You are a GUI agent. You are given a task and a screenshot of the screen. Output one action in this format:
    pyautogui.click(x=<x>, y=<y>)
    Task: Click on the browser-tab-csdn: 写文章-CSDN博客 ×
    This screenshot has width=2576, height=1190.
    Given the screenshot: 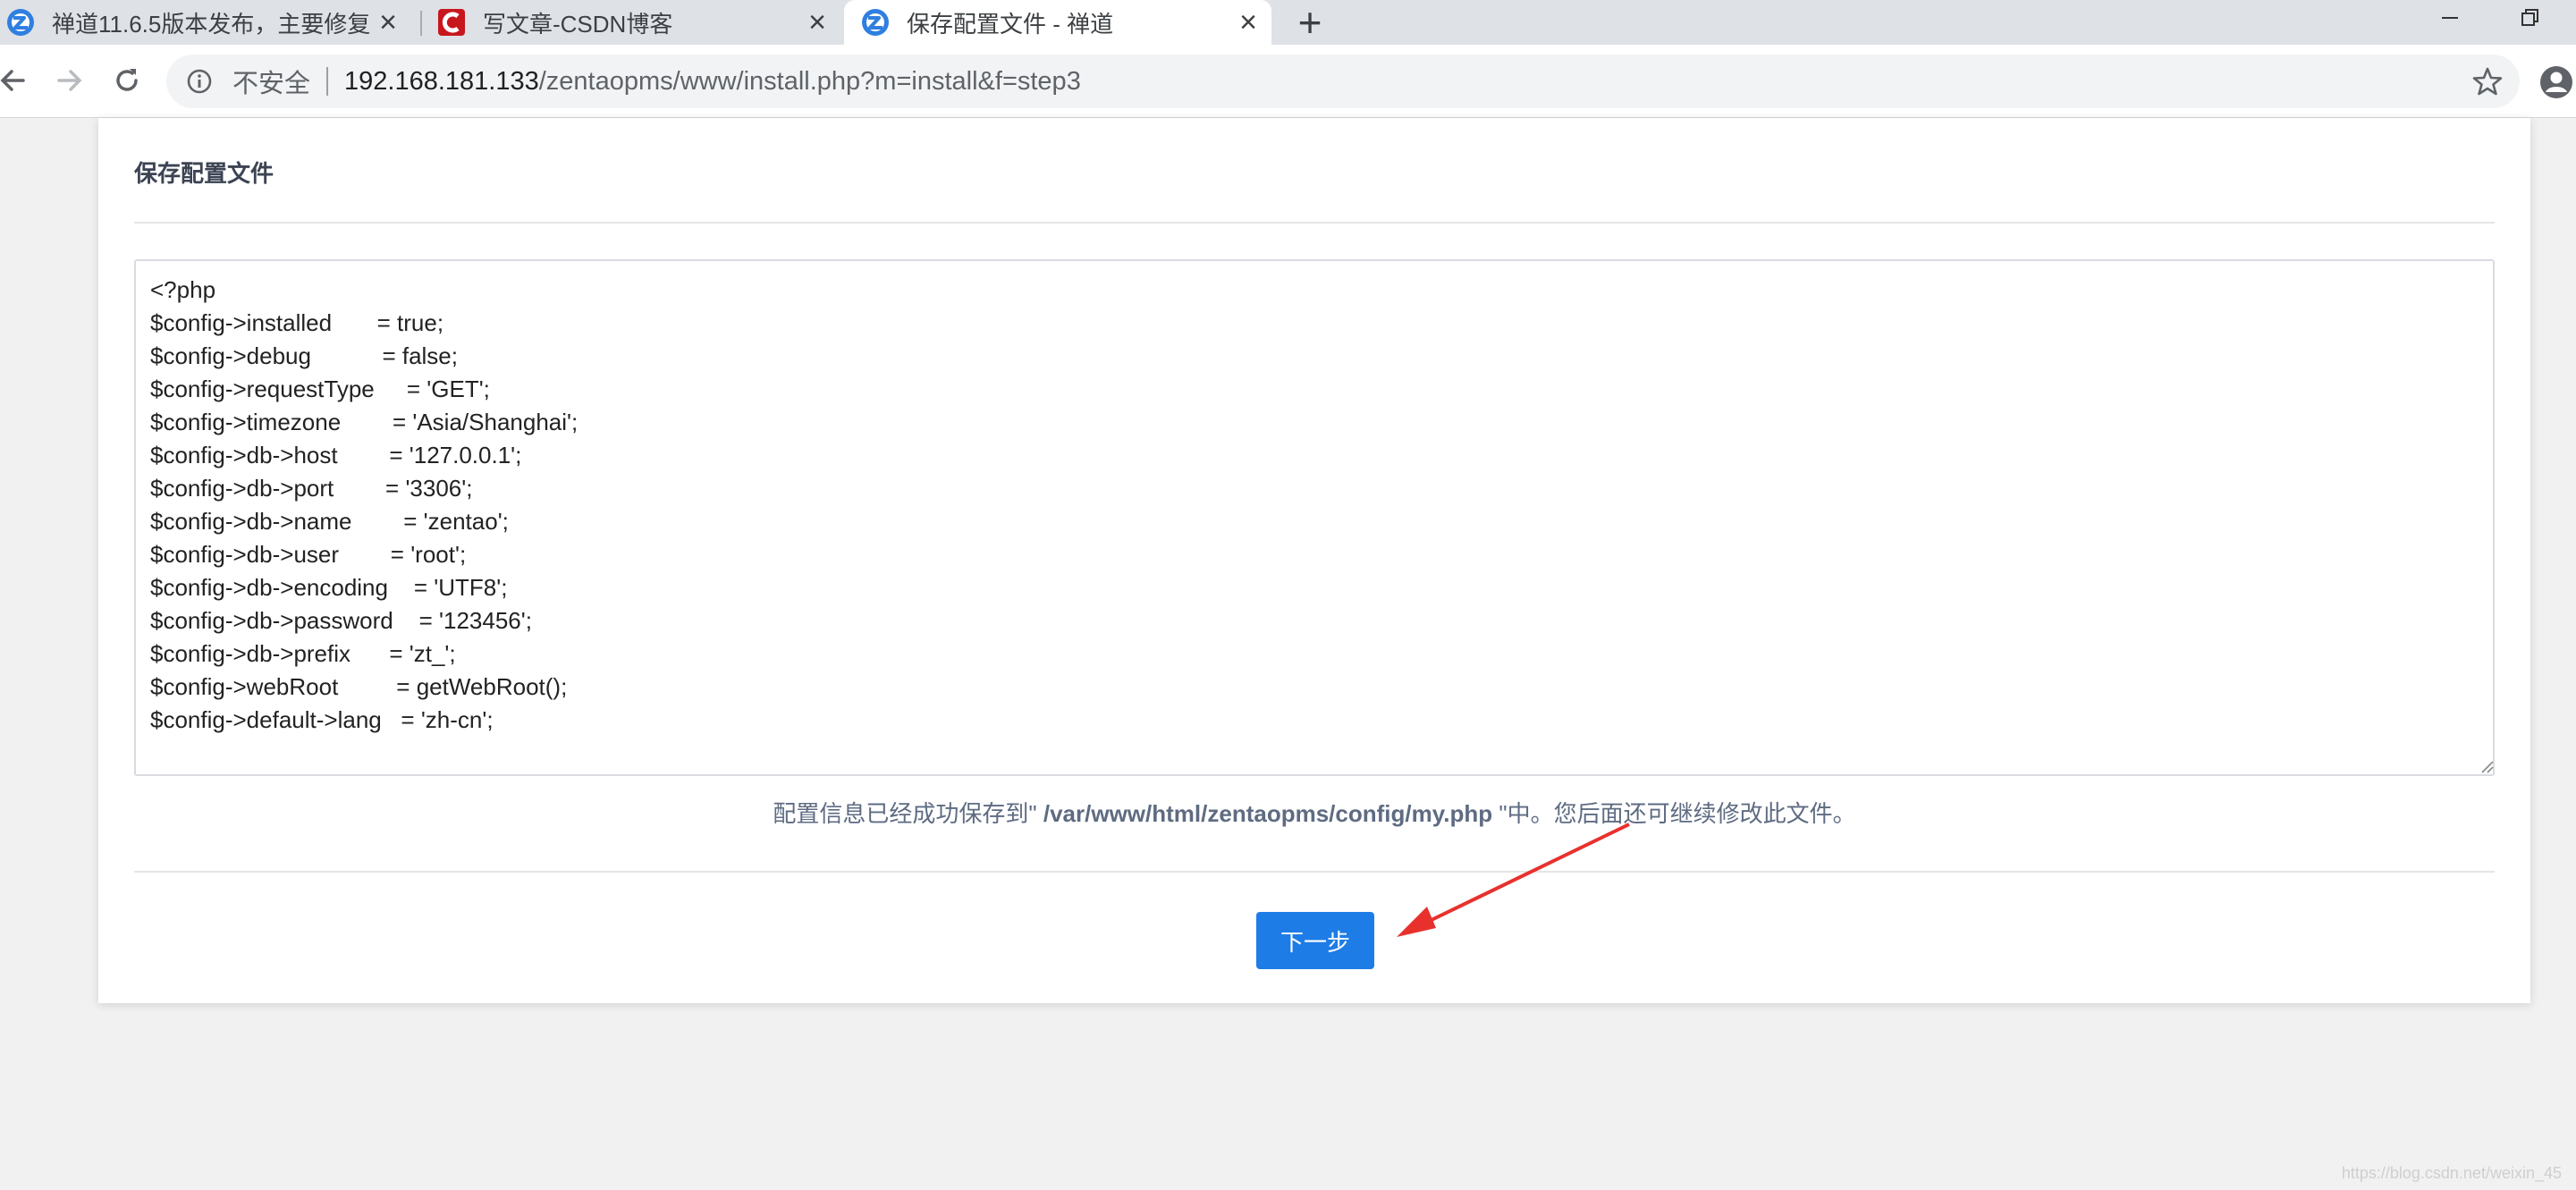 What is the action you would take?
    pyautogui.click(x=635, y=22)
    